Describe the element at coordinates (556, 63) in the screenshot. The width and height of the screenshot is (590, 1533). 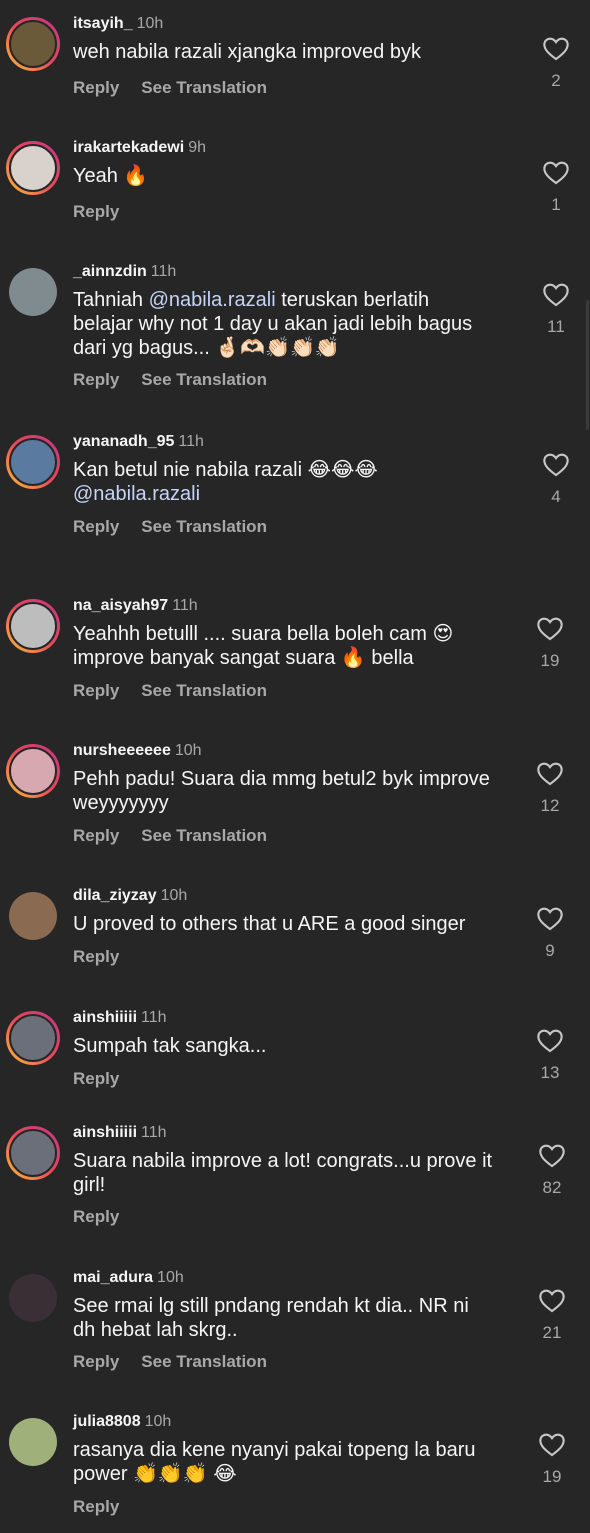
I see `like-control: 2` at that location.